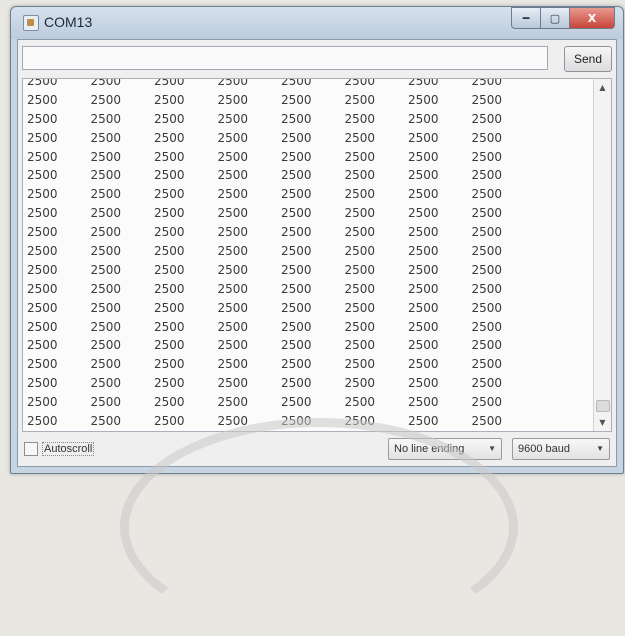 The image size is (625, 636). I want to click on scroll-up-icon: ▲, so click(602, 87).